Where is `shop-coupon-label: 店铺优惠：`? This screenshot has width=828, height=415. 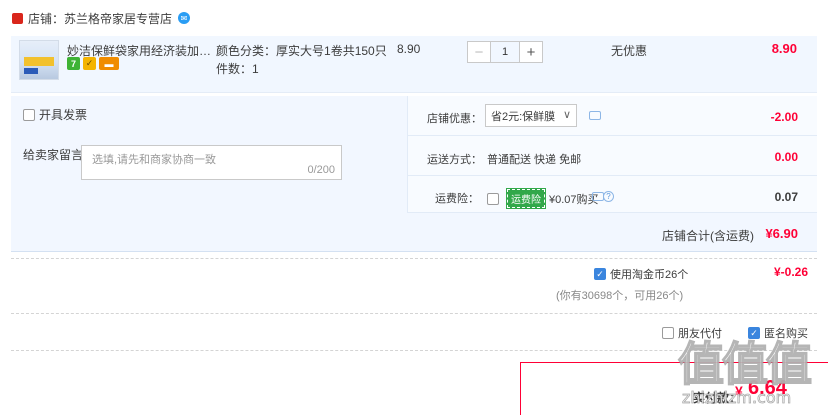 shop-coupon-label: 店铺优惠： is located at coordinates (454, 119).